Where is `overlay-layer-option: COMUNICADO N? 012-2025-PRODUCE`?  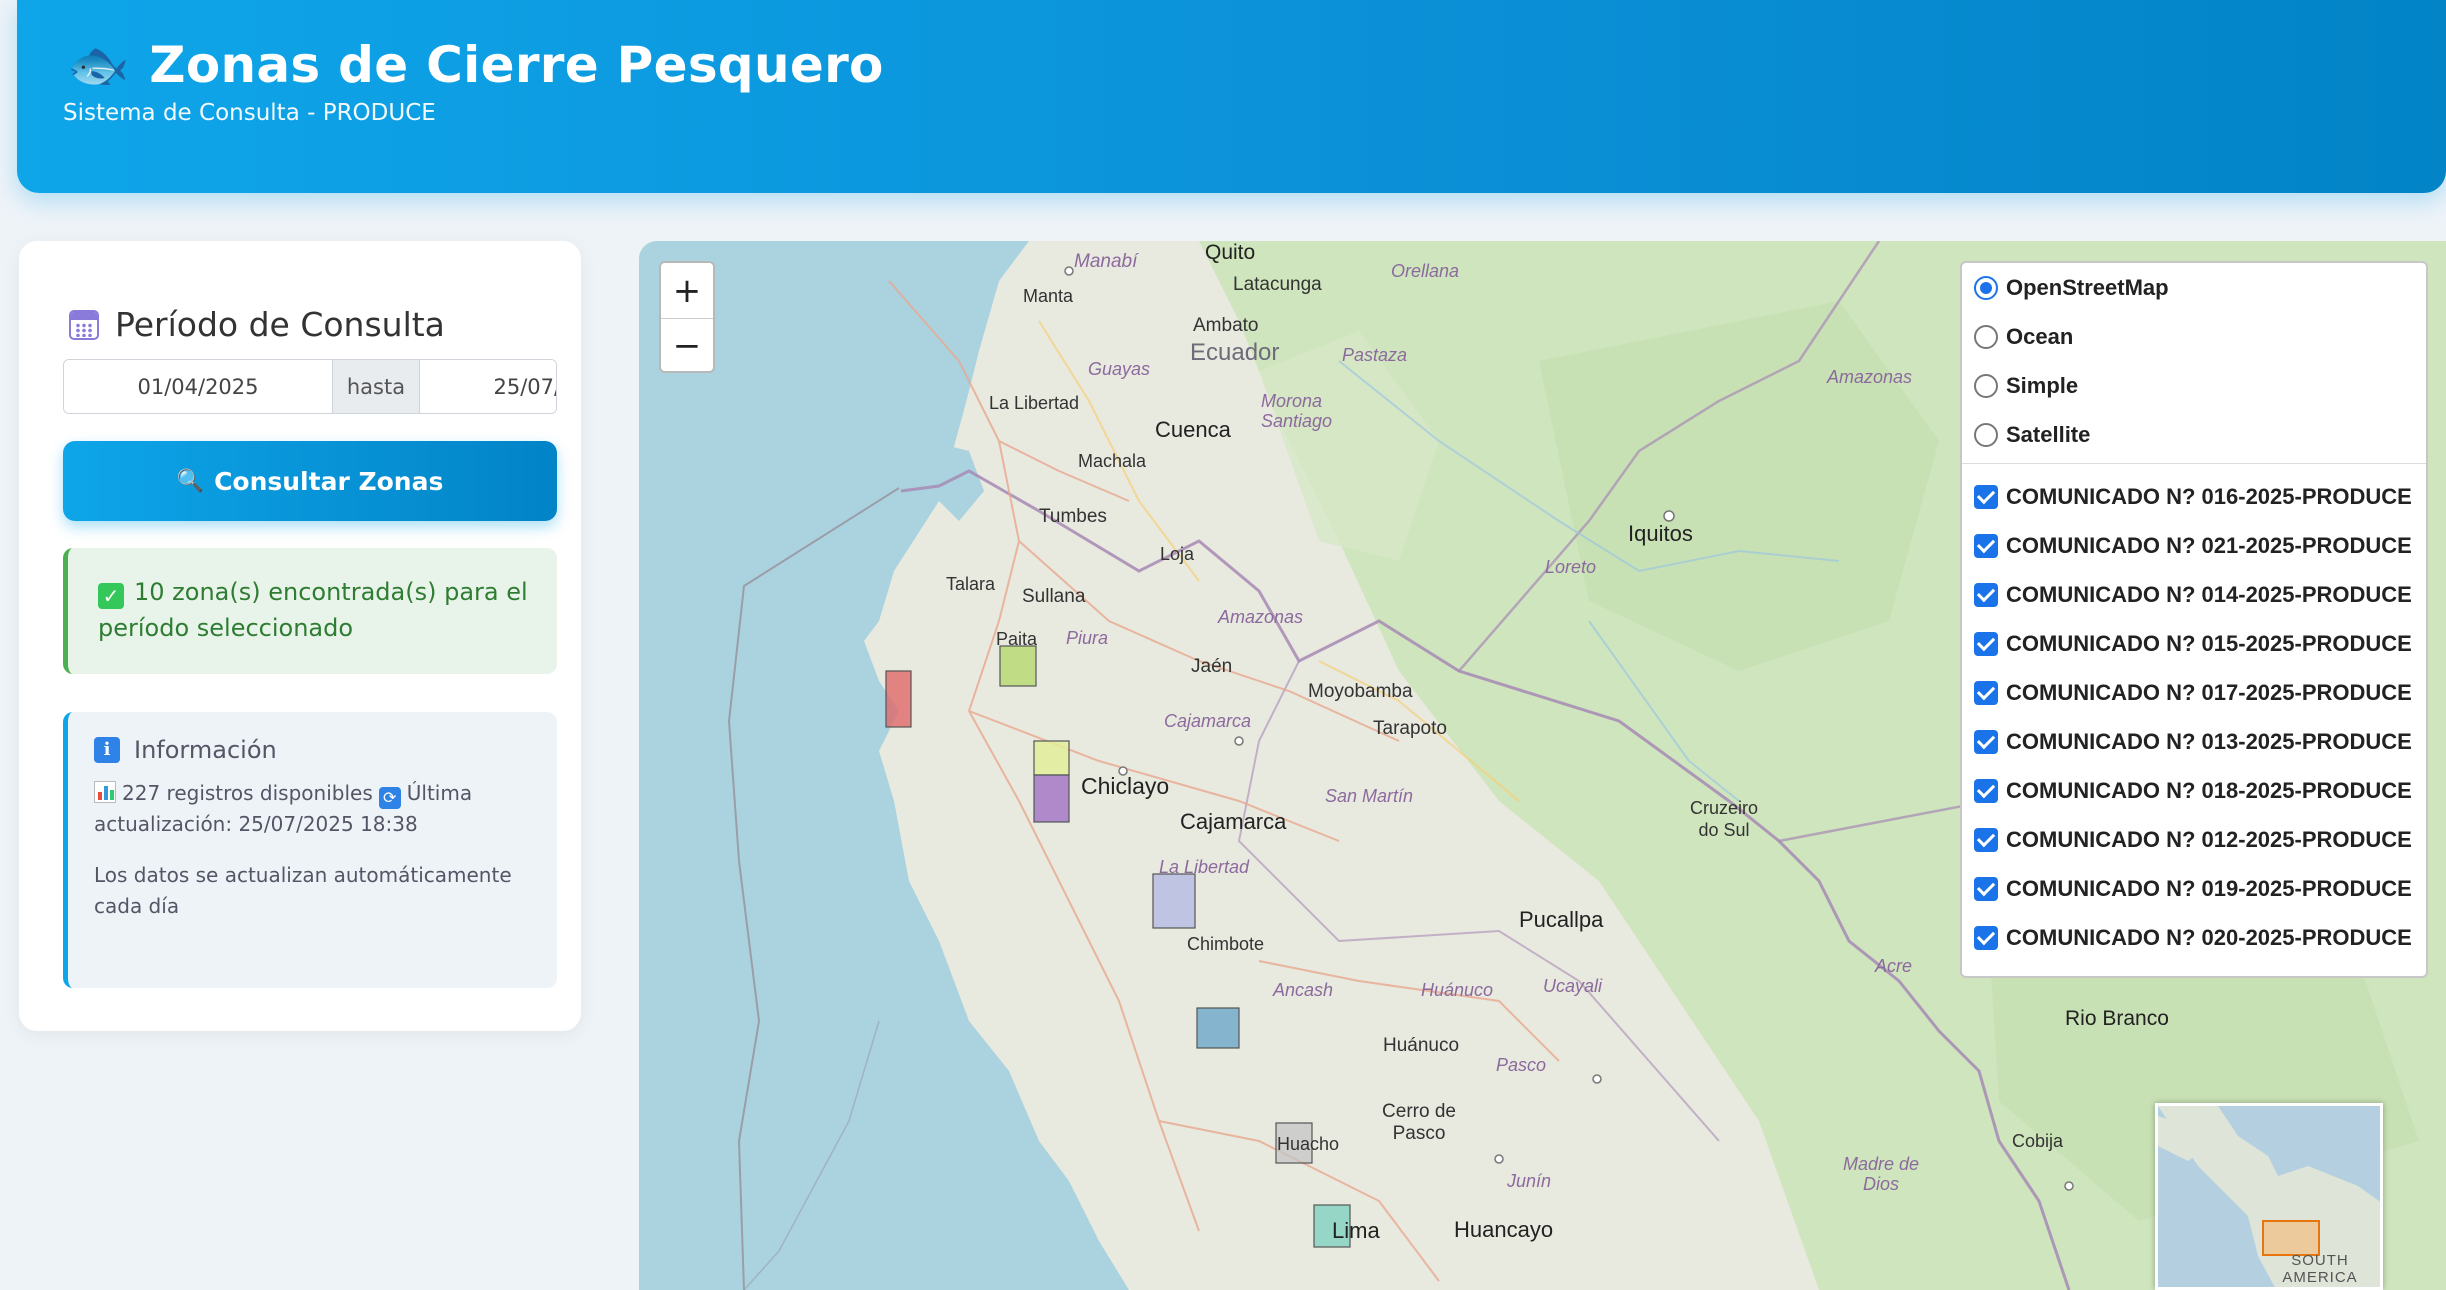 overlay-layer-option: COMUNICADO N? 012-2025-PRODUCE is located at coordinates (2200, 839).